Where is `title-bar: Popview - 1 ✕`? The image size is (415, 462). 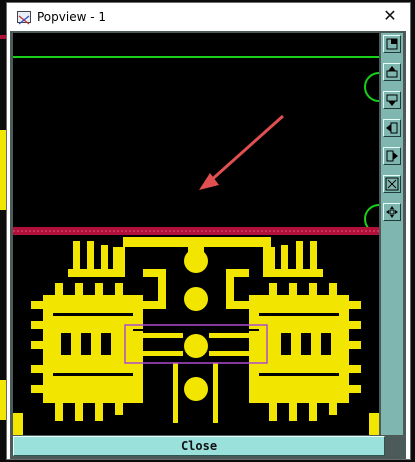
title-bar: Popview - 1 ✕ is located at coordinates (208, 17).